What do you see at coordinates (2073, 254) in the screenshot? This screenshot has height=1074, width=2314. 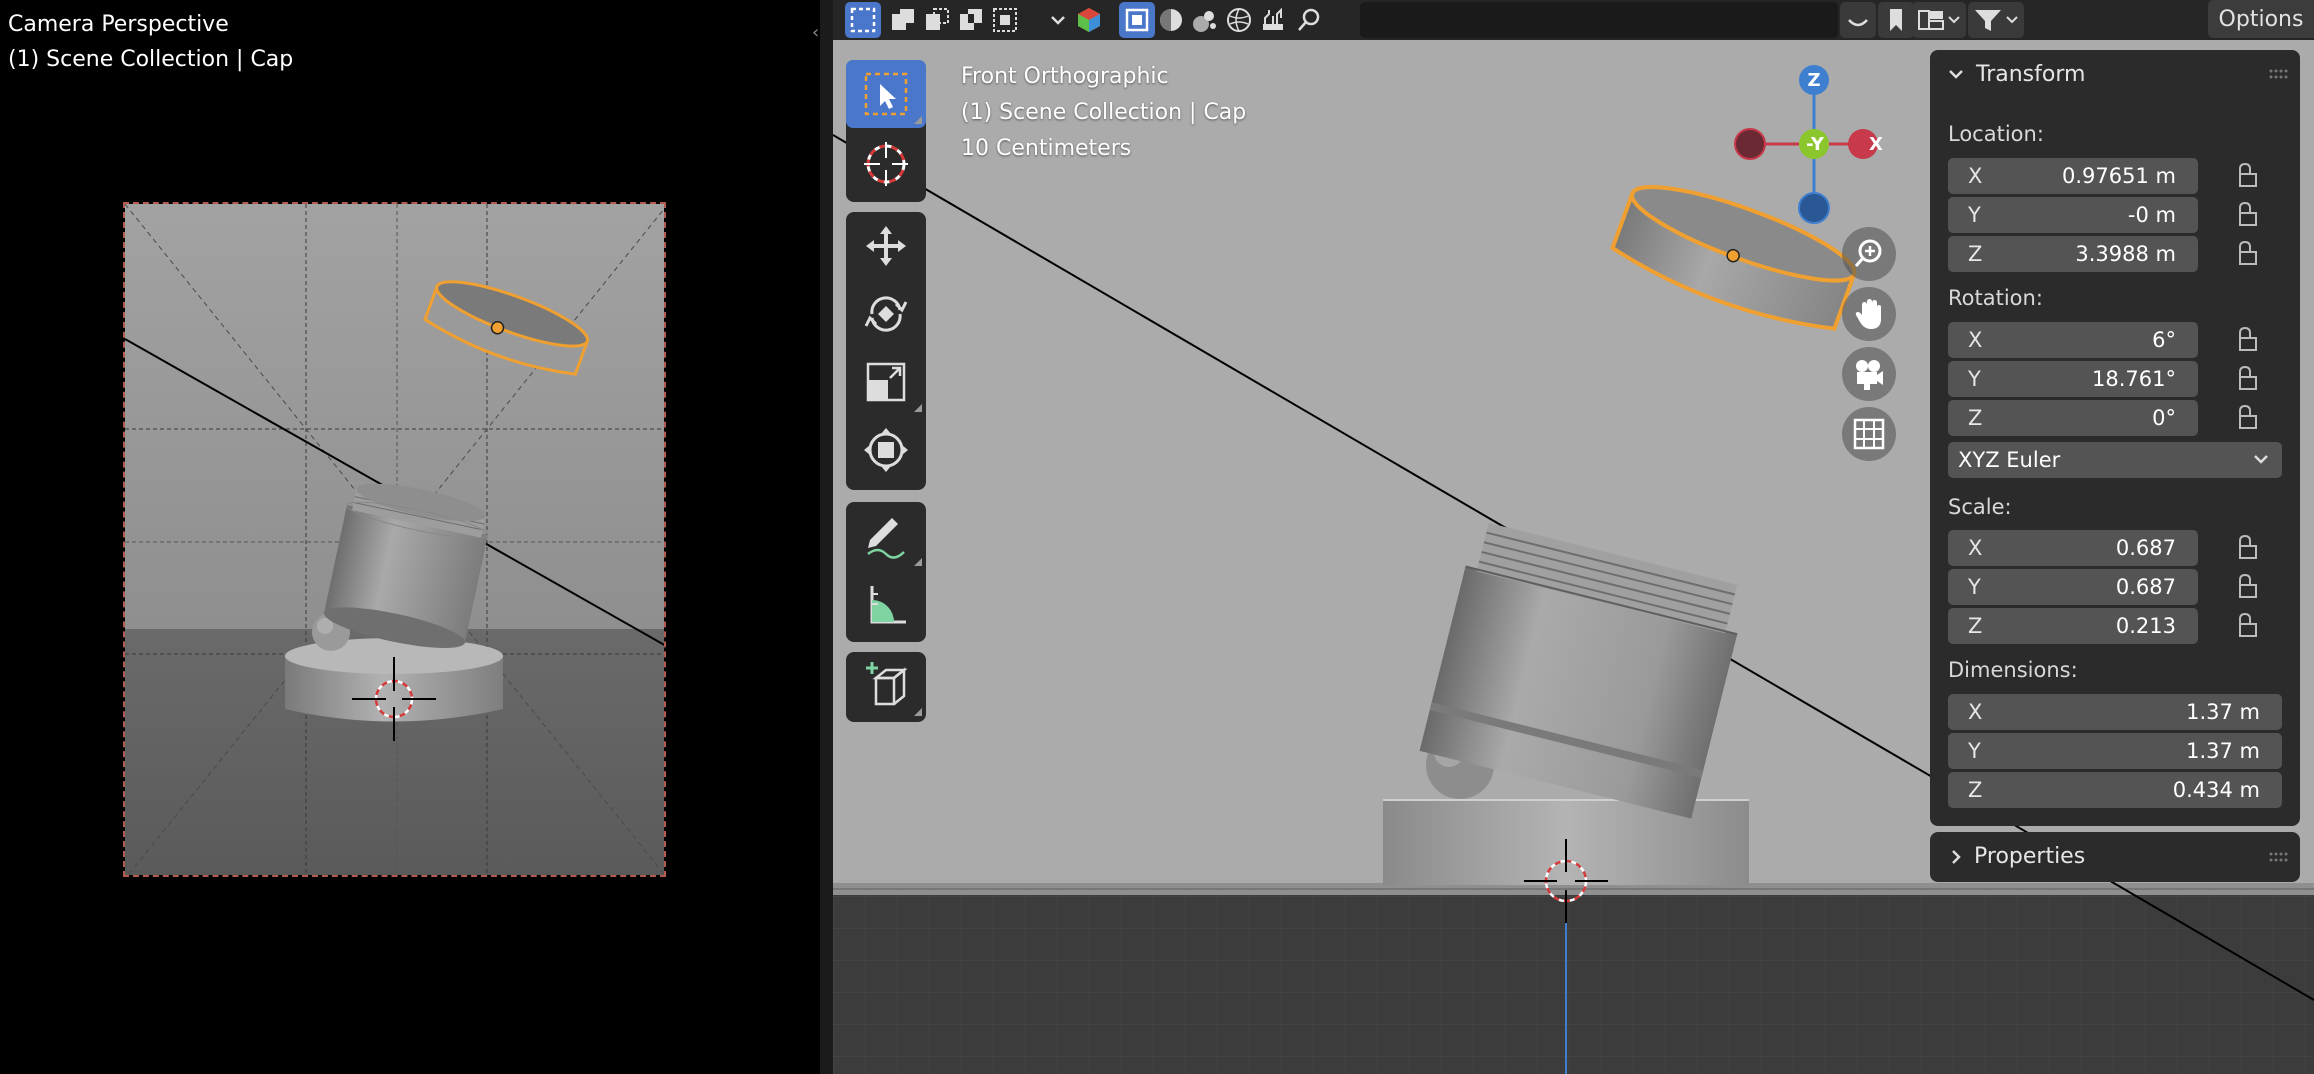 I see `location-z-field: Z 3.3988 m` at bounding box center [2073, 254].